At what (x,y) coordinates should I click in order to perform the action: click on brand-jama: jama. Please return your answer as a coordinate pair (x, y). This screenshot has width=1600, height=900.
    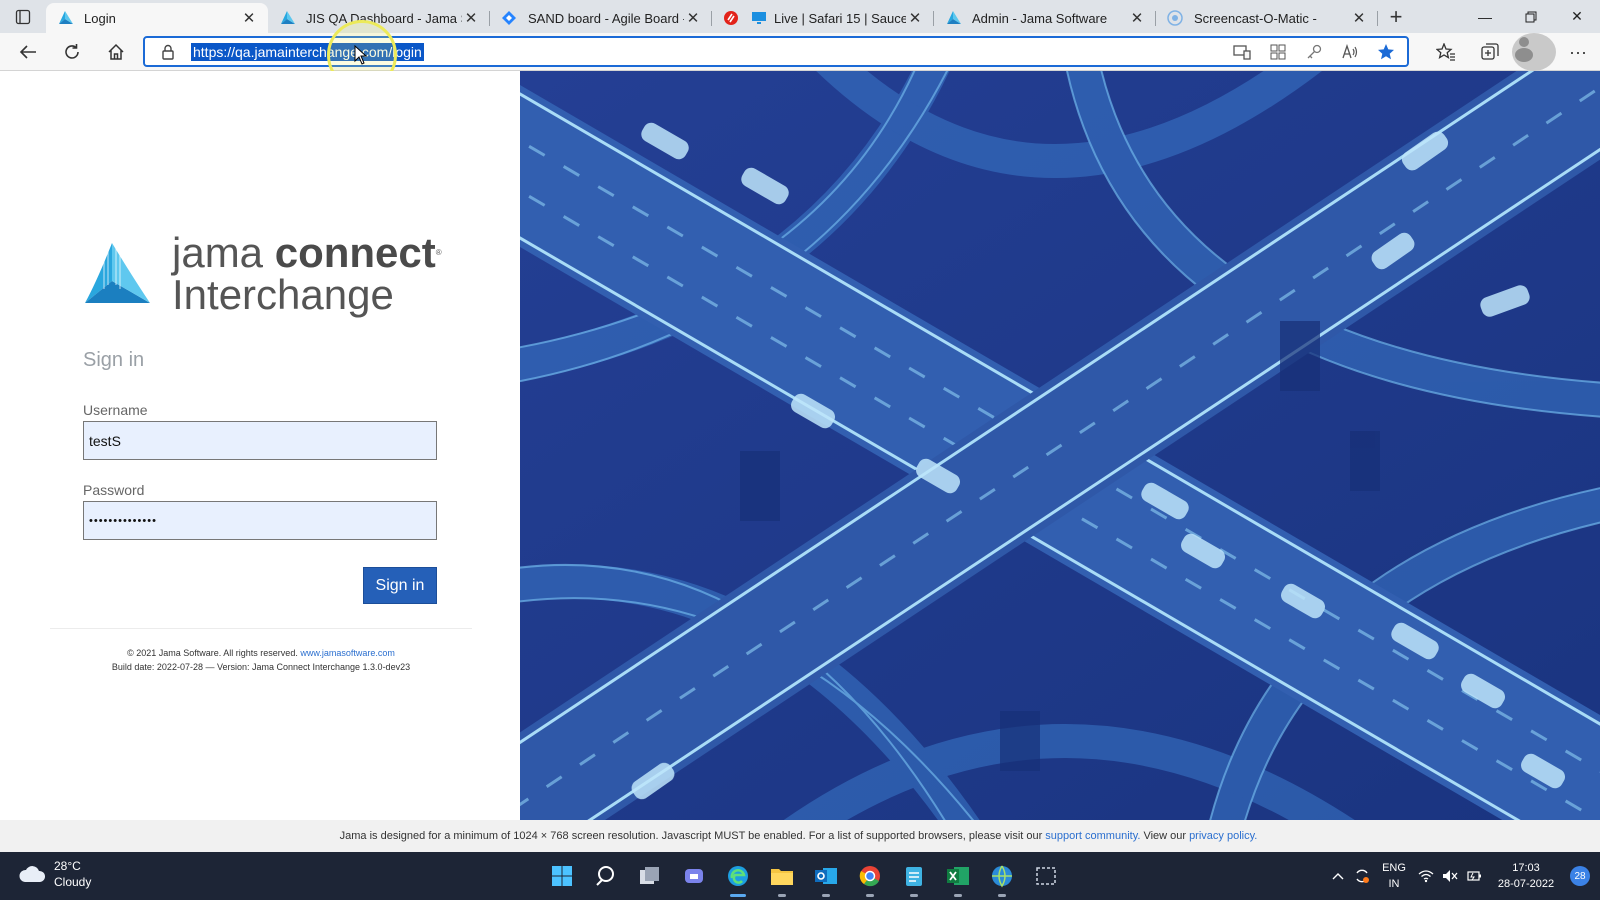
    Looking at the image, I should click on (218, 252).